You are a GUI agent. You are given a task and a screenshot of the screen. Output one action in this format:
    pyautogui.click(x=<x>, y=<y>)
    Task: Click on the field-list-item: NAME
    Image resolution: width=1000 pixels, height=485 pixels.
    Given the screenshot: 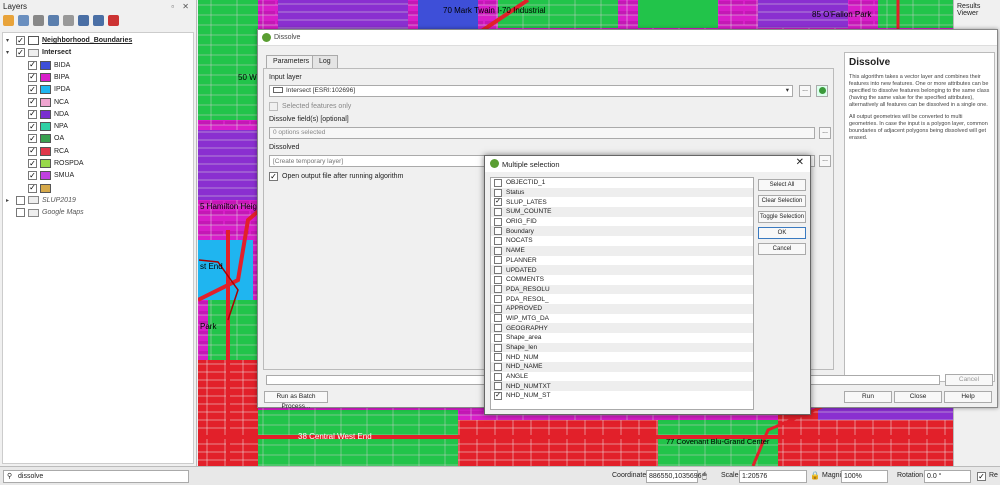 What is the action you would take?
    pyautogui.click(x=622, y=250)
    